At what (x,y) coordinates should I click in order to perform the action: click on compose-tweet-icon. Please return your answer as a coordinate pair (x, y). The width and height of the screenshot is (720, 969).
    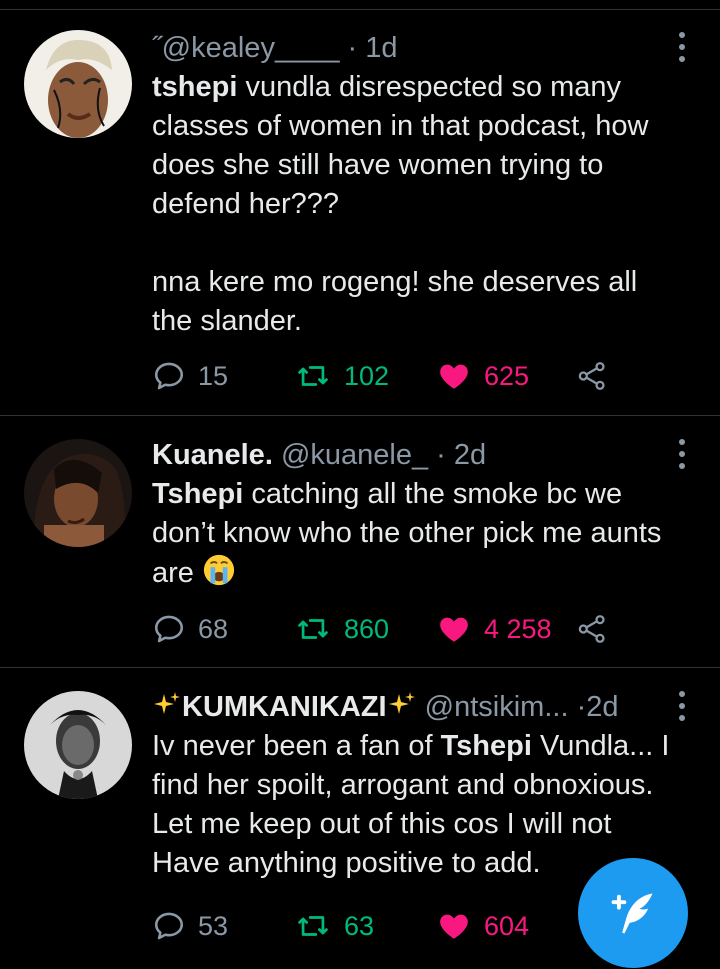
    Looking at the image, I should click on (632, 913).